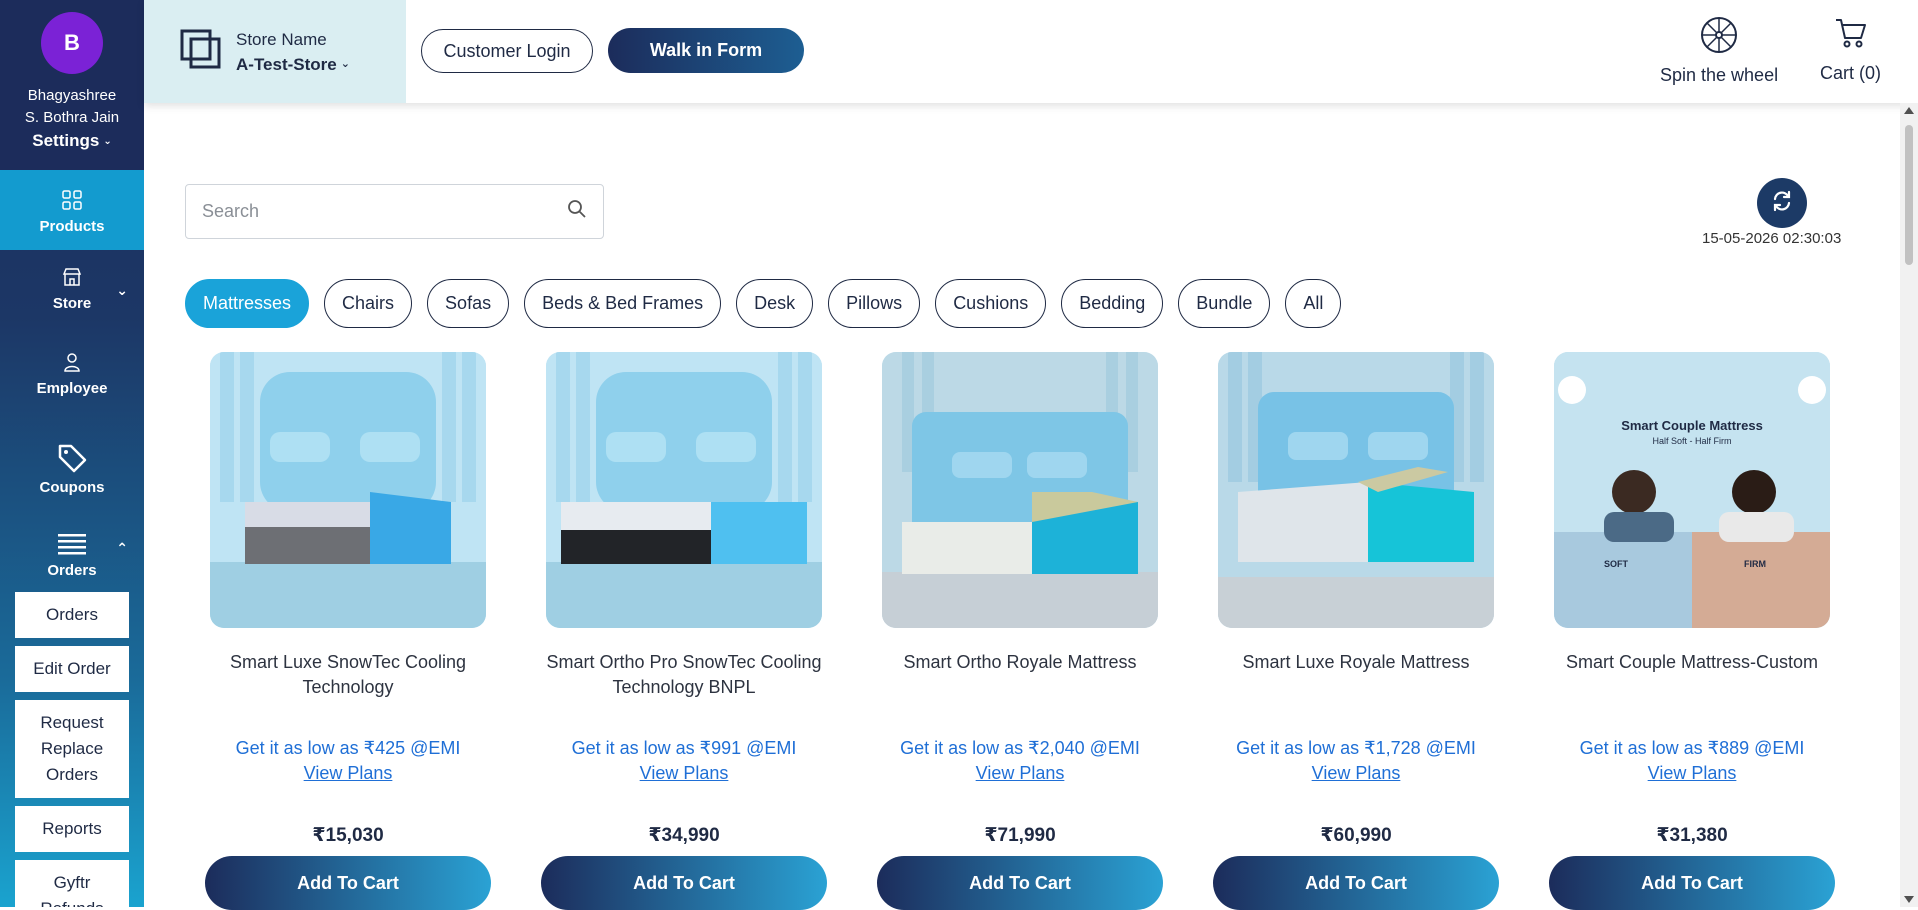 The width and height of the screenshot is (1918, 910). What do you see at coordinates (348, 748) in the screenshot?
I see `product-emi: Get it as low as ₹425 @EMI` at bounding box center [348, 748].